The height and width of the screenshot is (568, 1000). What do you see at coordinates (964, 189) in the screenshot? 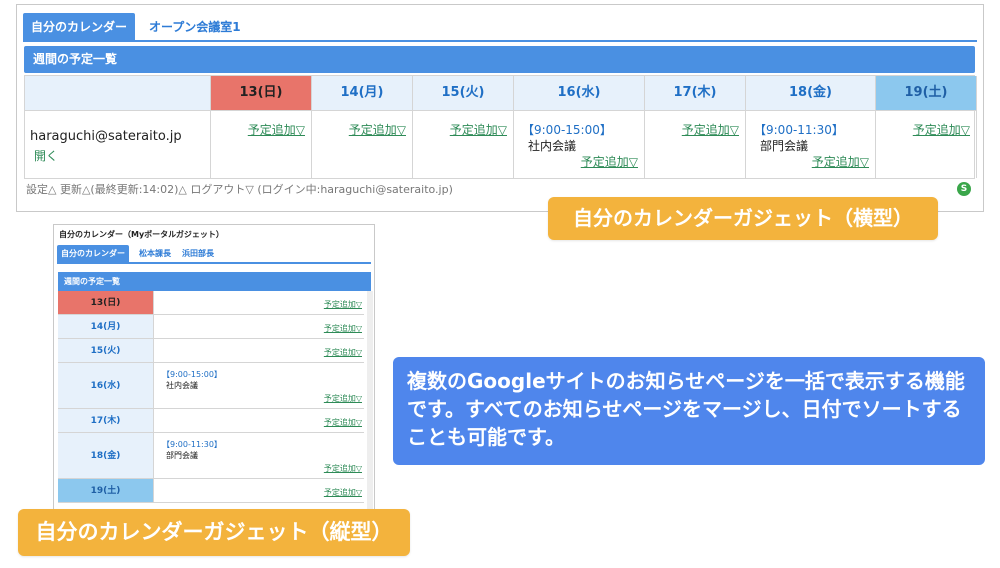
I see `sateraito-badge-icon: S` at bounding box center [964, 189].